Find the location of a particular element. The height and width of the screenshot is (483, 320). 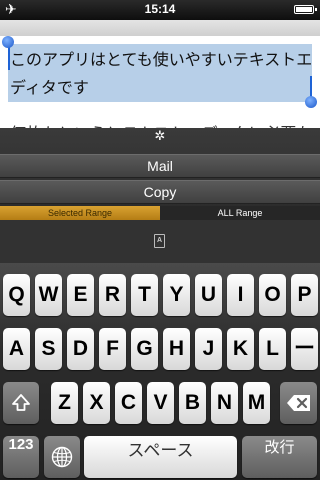

key-w: W is located at coordinates (48, 295).